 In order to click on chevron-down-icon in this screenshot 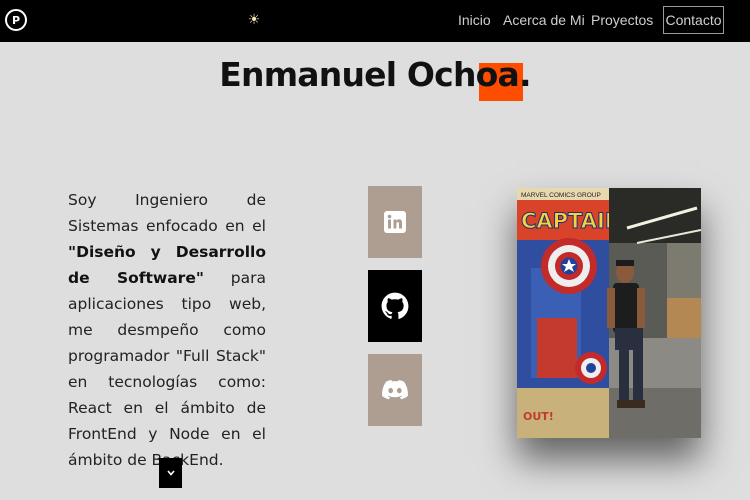, I will do `click(170, 473)`.